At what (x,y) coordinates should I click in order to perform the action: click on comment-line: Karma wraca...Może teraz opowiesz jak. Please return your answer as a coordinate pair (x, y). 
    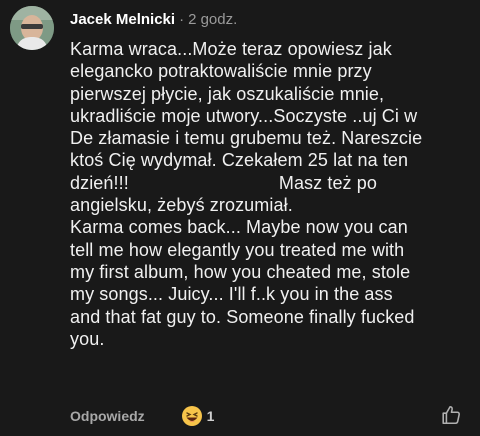
    Looking at the image, I should click on (231, 49).